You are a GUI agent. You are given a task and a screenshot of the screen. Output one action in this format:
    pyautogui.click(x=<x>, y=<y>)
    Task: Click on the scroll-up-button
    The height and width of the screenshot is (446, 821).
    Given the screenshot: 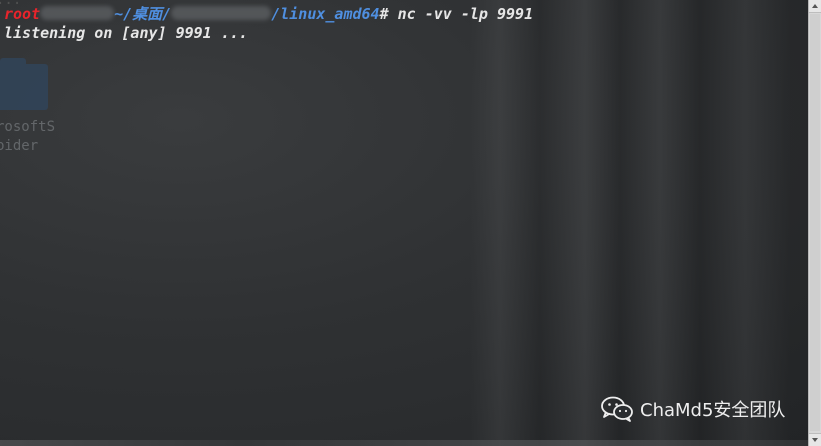 What is the action you would take?
    pyautogui.click(x=815, y=6)
    